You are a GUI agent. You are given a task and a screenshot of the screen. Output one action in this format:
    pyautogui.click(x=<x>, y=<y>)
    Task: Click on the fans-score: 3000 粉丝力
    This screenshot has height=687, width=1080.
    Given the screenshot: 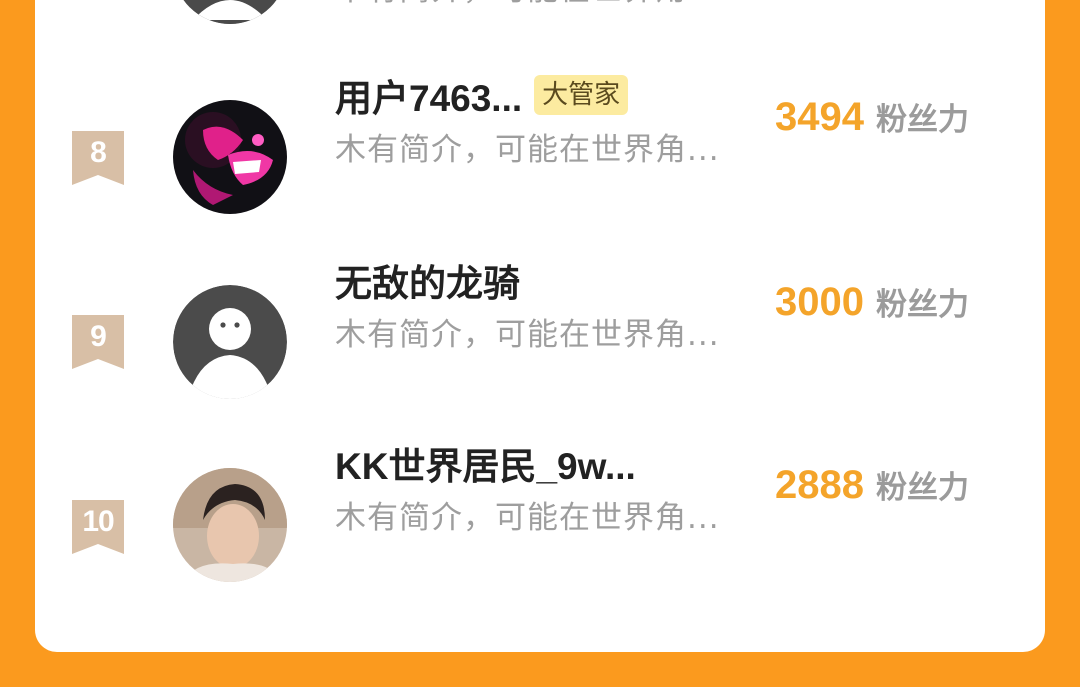 What is the action you would take?
    pyautogui.click(x=872, y=304)
    